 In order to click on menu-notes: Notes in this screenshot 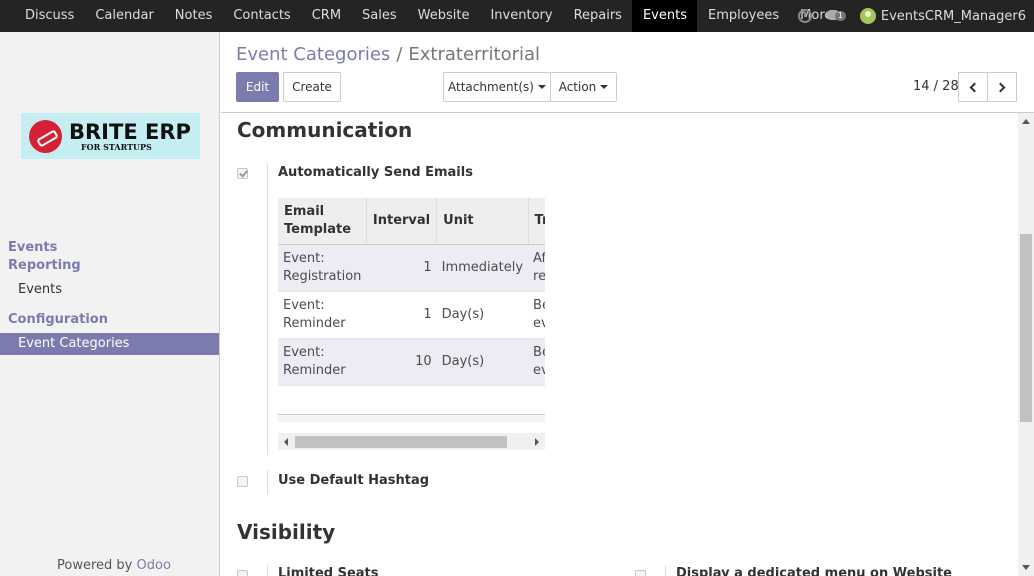, I will do `click(193, 16)`.